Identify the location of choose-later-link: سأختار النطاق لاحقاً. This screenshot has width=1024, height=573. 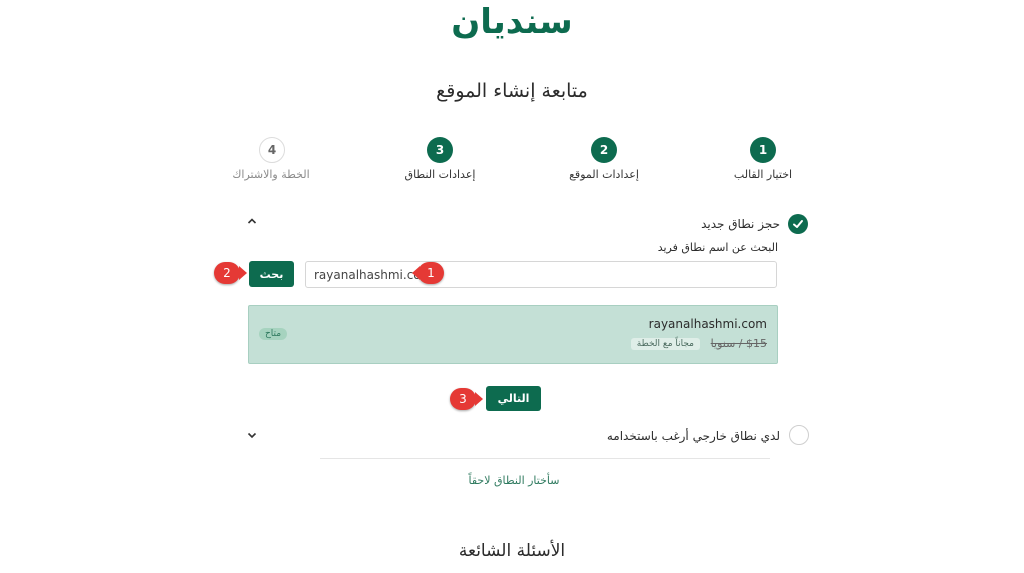
(512, 480).